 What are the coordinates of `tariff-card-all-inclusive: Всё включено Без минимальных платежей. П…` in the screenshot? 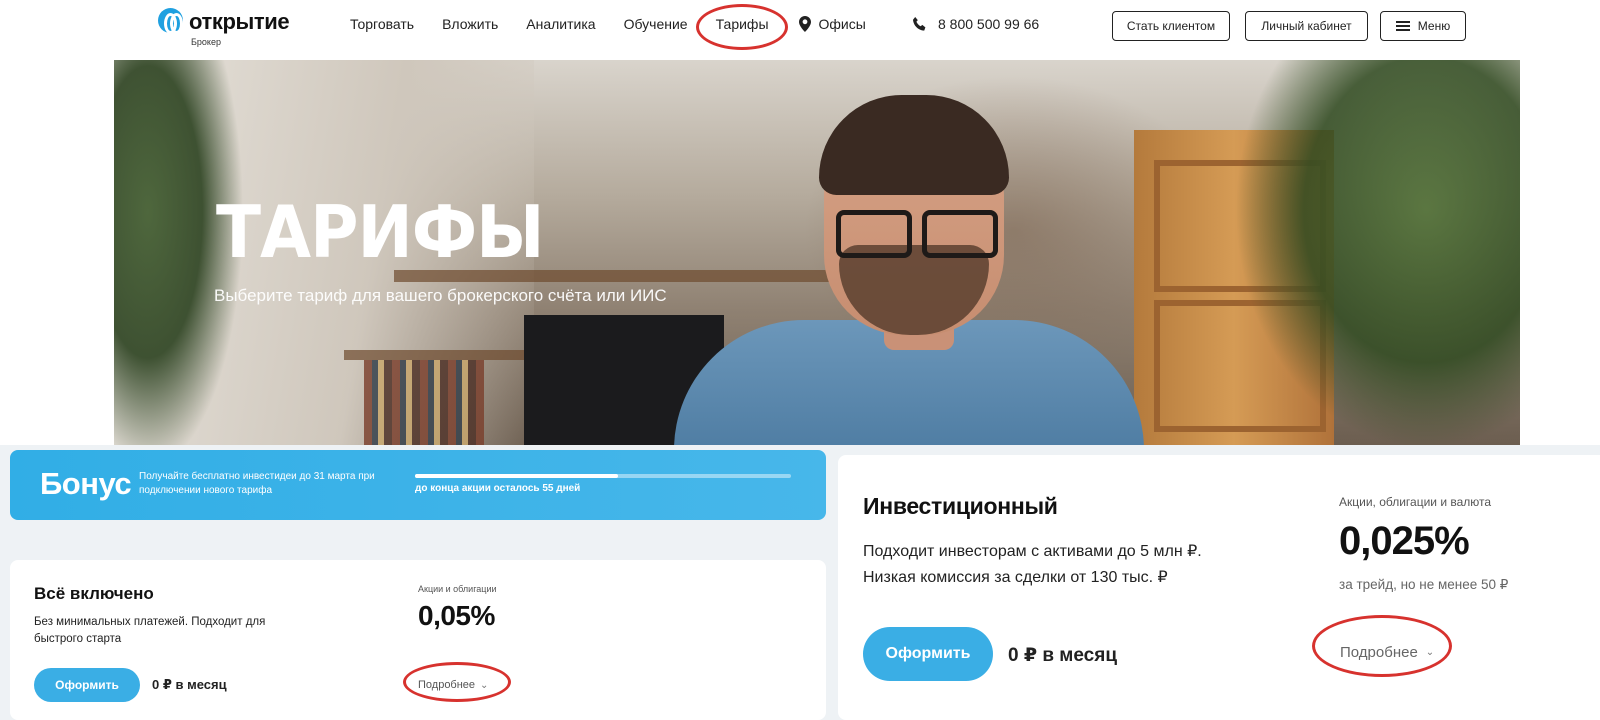 It's located at (418, 640).